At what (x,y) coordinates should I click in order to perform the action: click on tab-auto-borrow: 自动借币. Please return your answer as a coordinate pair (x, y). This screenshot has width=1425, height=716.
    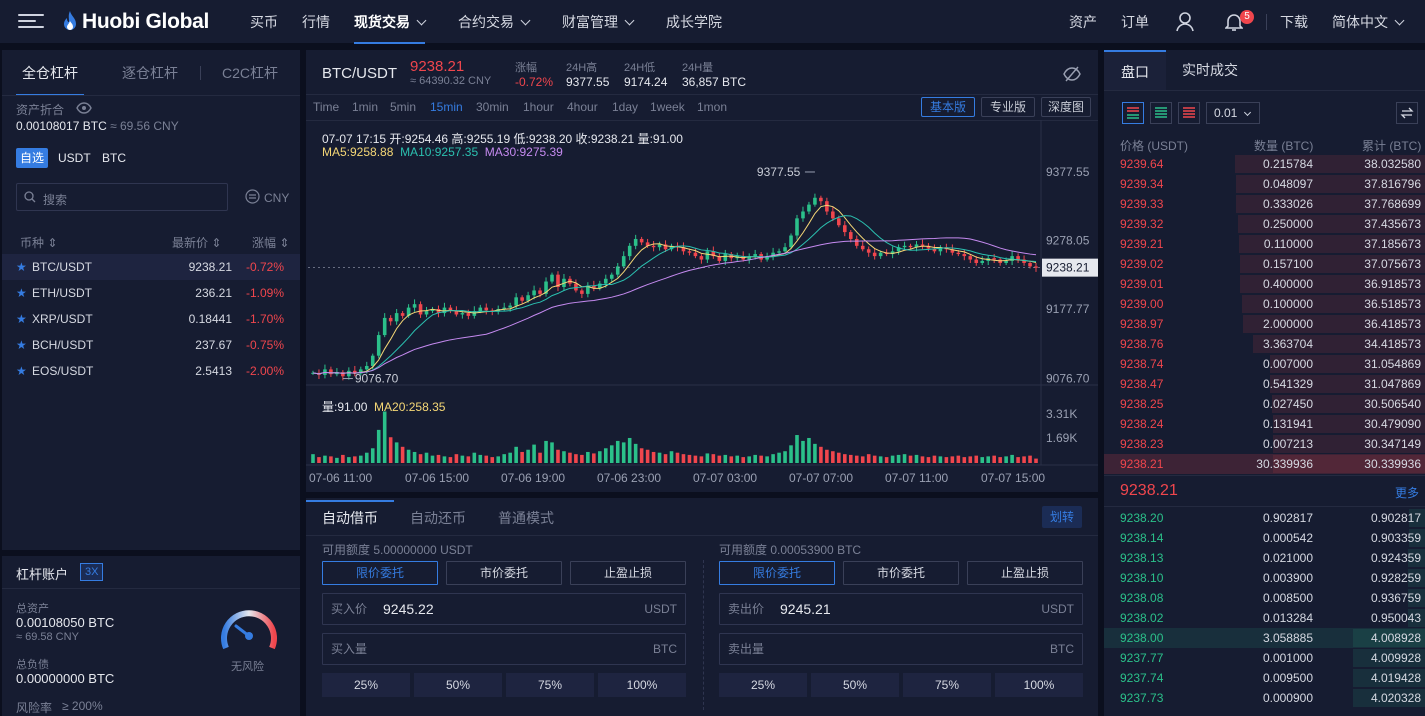
    Looking at the image, I should click on (350, 518).